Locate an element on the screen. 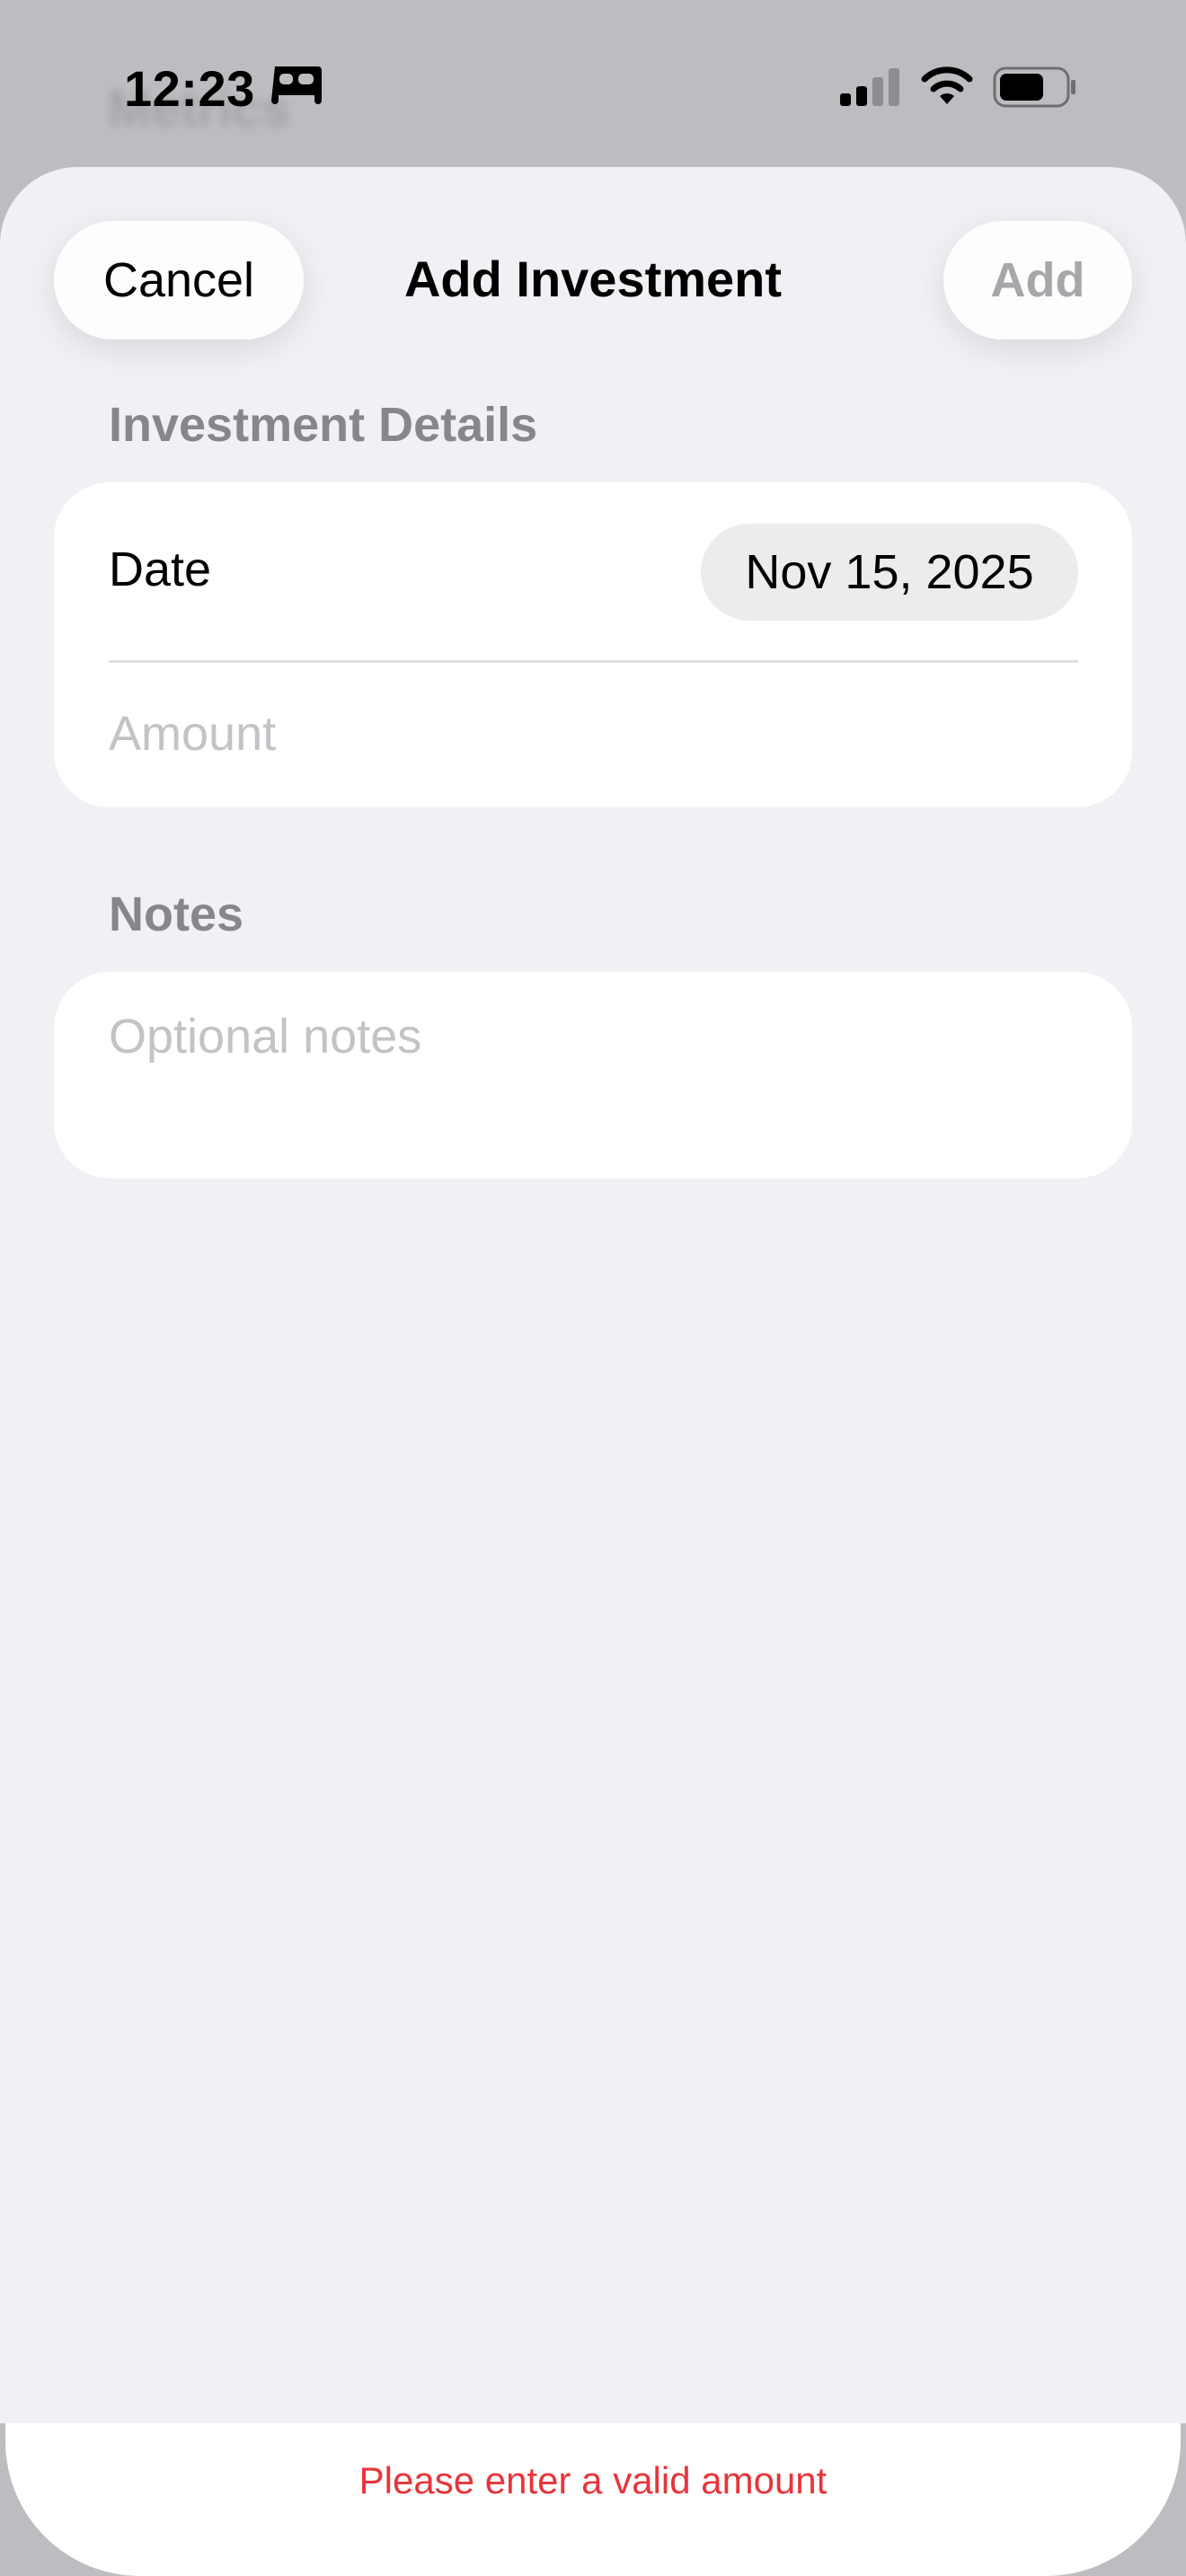 This screenshot has width=1186, height=2576. bed-icon is located at coordinates (296, 85).